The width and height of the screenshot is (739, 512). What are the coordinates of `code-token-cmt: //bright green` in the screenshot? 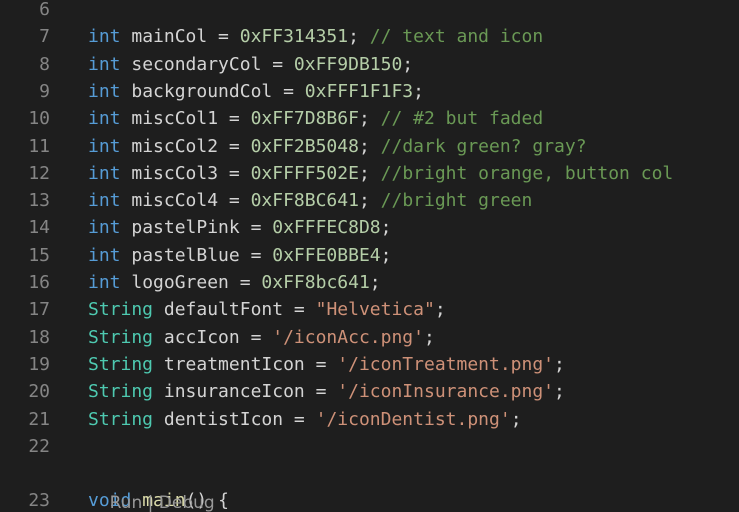 It's located at (456, 201).